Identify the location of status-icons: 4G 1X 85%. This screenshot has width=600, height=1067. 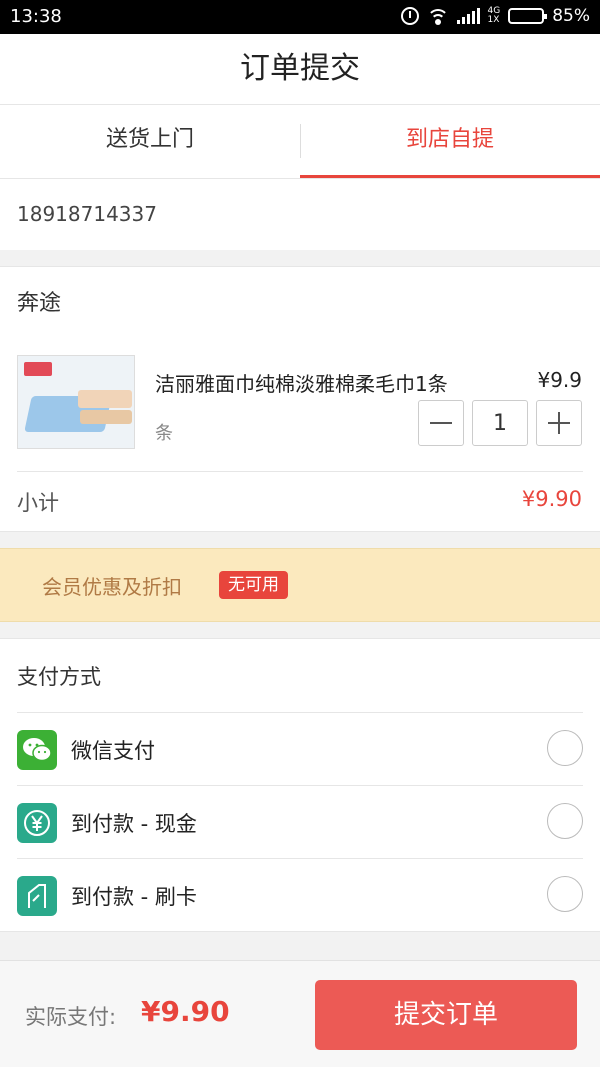
(495, 16).